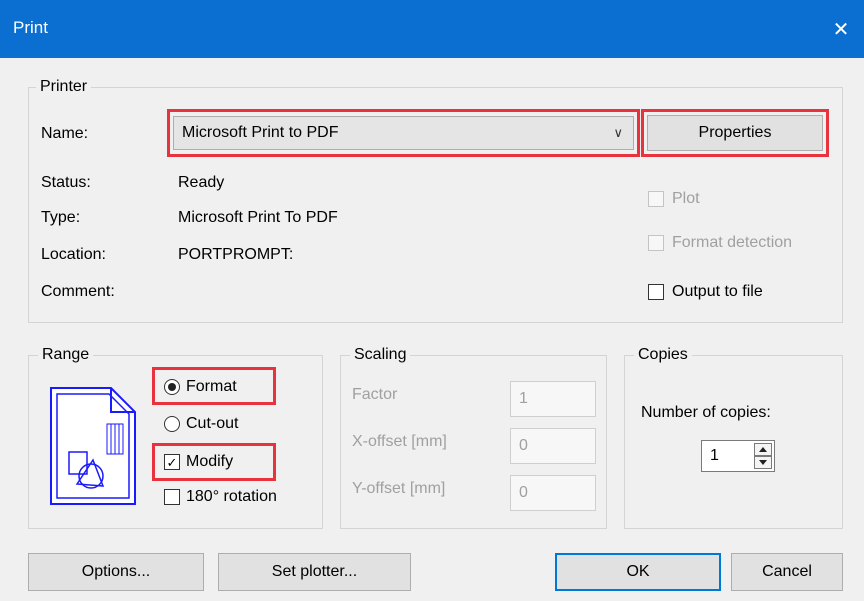 The height and width of the screenshot is (601, 864). Describe the element at coordinates (61, 217) in the screenshot. I see `type-label: Type:` at that location.